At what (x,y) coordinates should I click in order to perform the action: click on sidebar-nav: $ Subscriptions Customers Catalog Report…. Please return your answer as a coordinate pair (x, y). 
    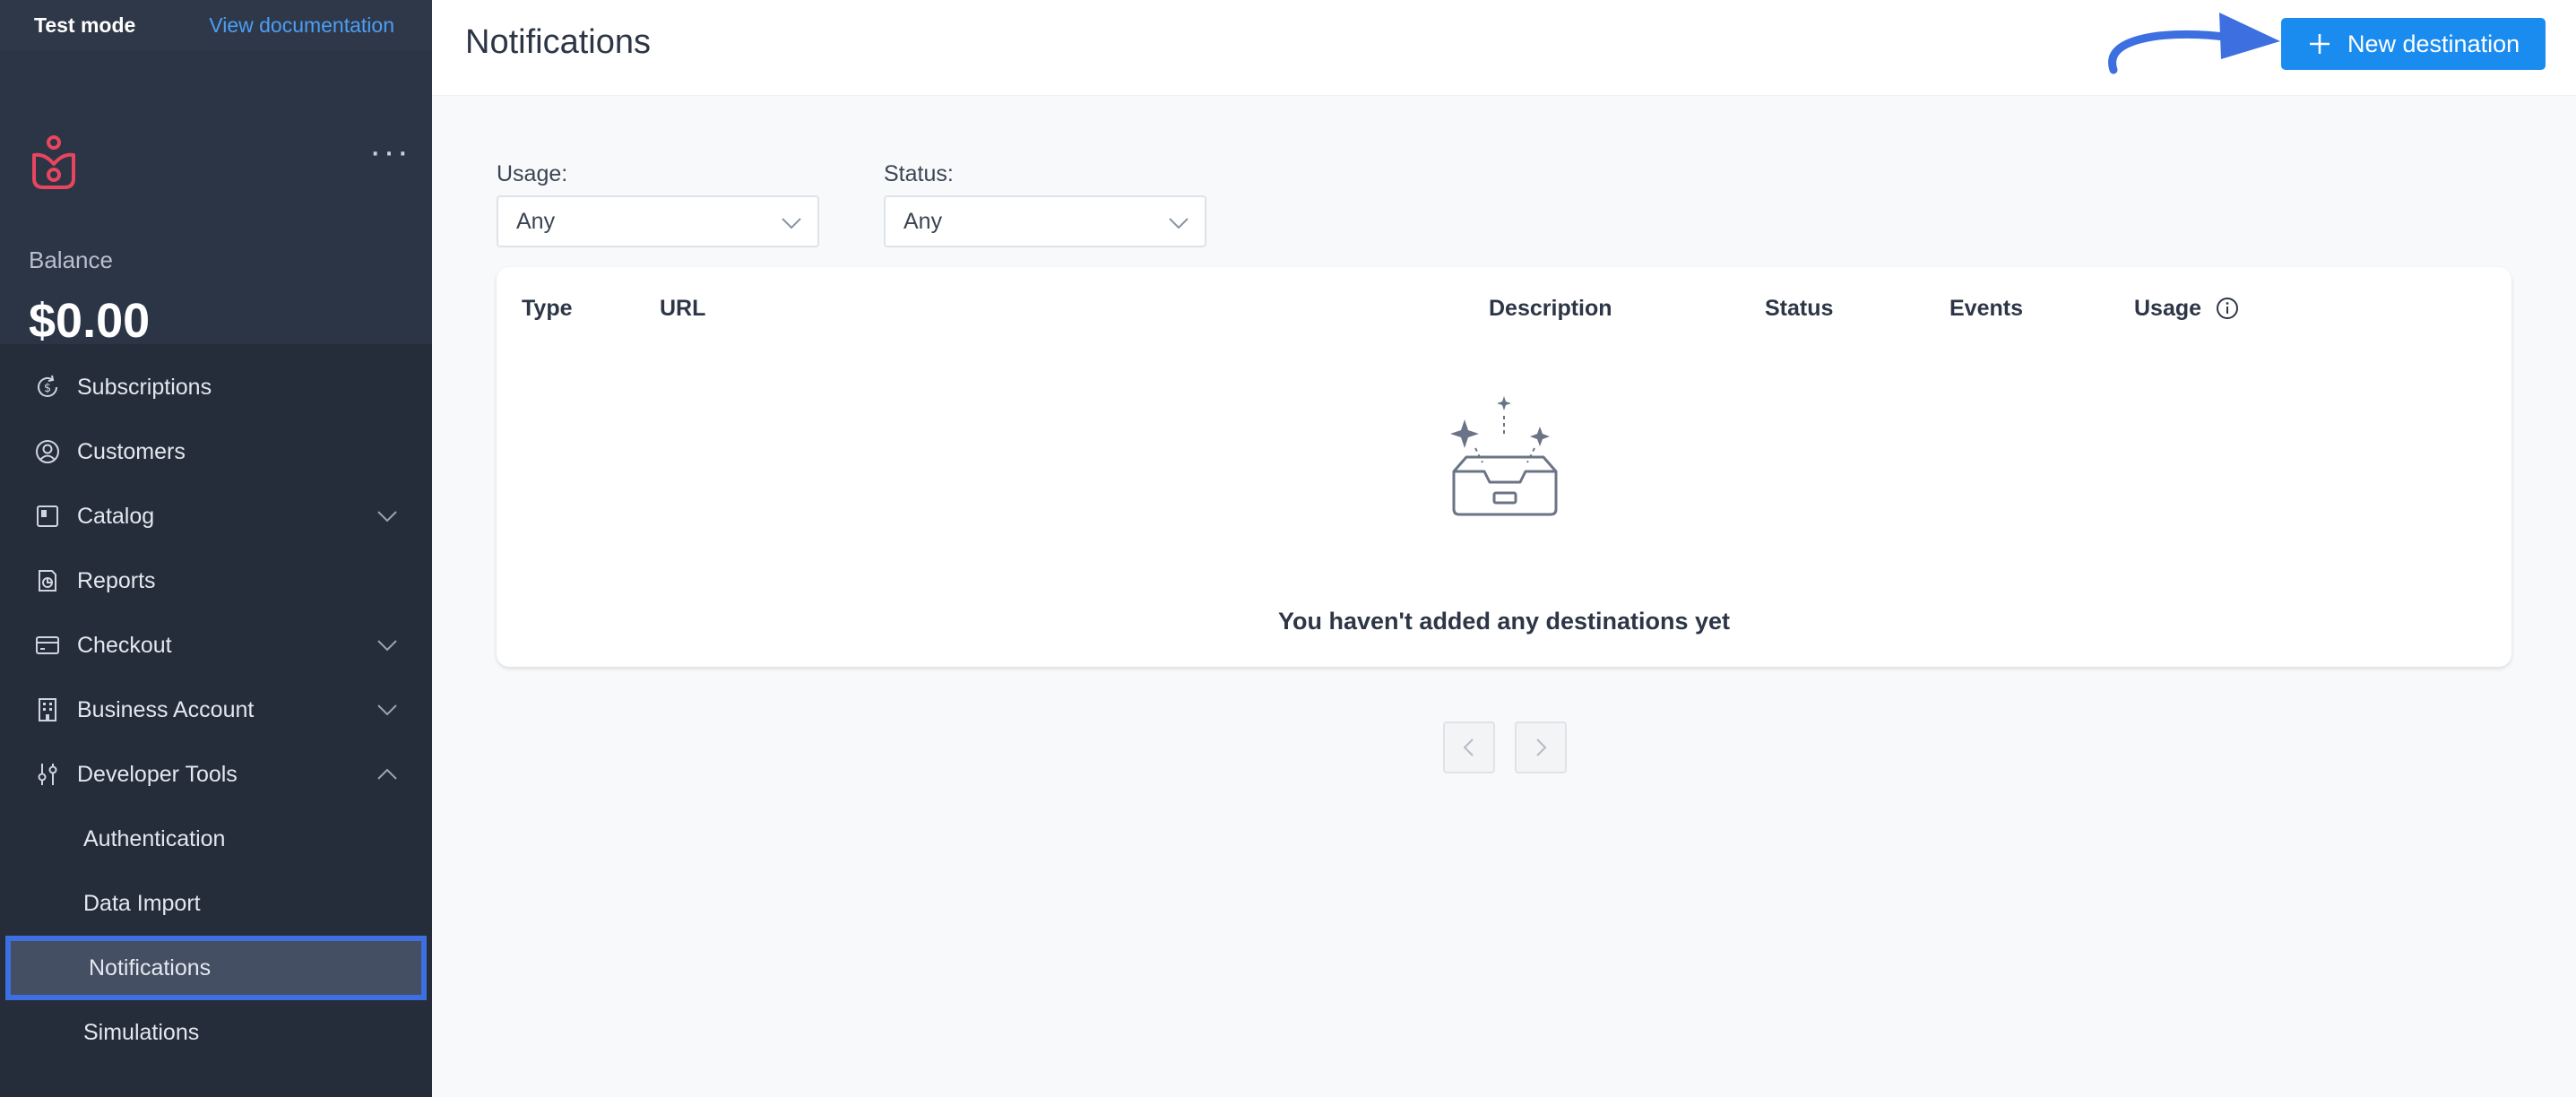
    Looking at the image, I should click on (216, 710).